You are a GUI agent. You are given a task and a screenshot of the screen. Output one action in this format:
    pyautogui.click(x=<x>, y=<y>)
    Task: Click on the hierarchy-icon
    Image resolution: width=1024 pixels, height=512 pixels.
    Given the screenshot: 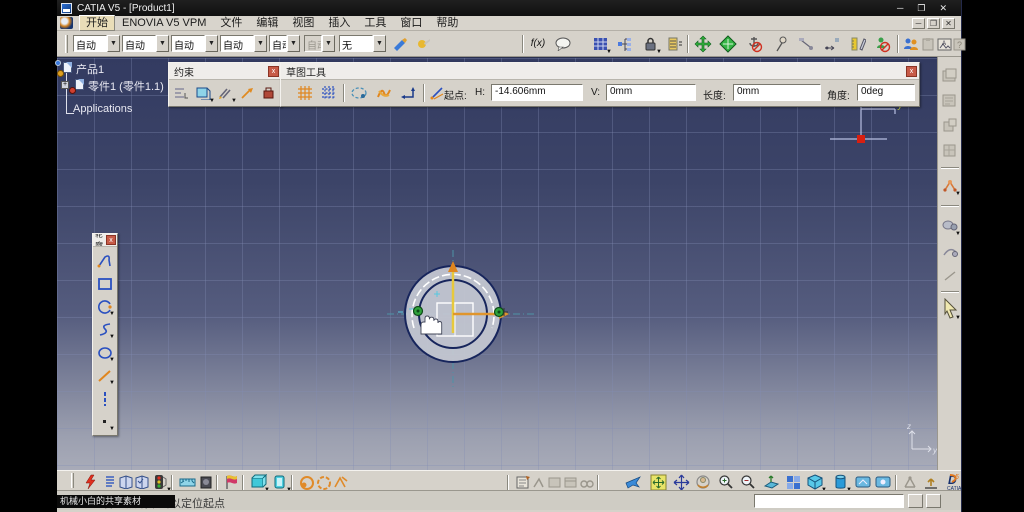 What is the action you would take?
    pyautogui.click(x=625, y=44)
    